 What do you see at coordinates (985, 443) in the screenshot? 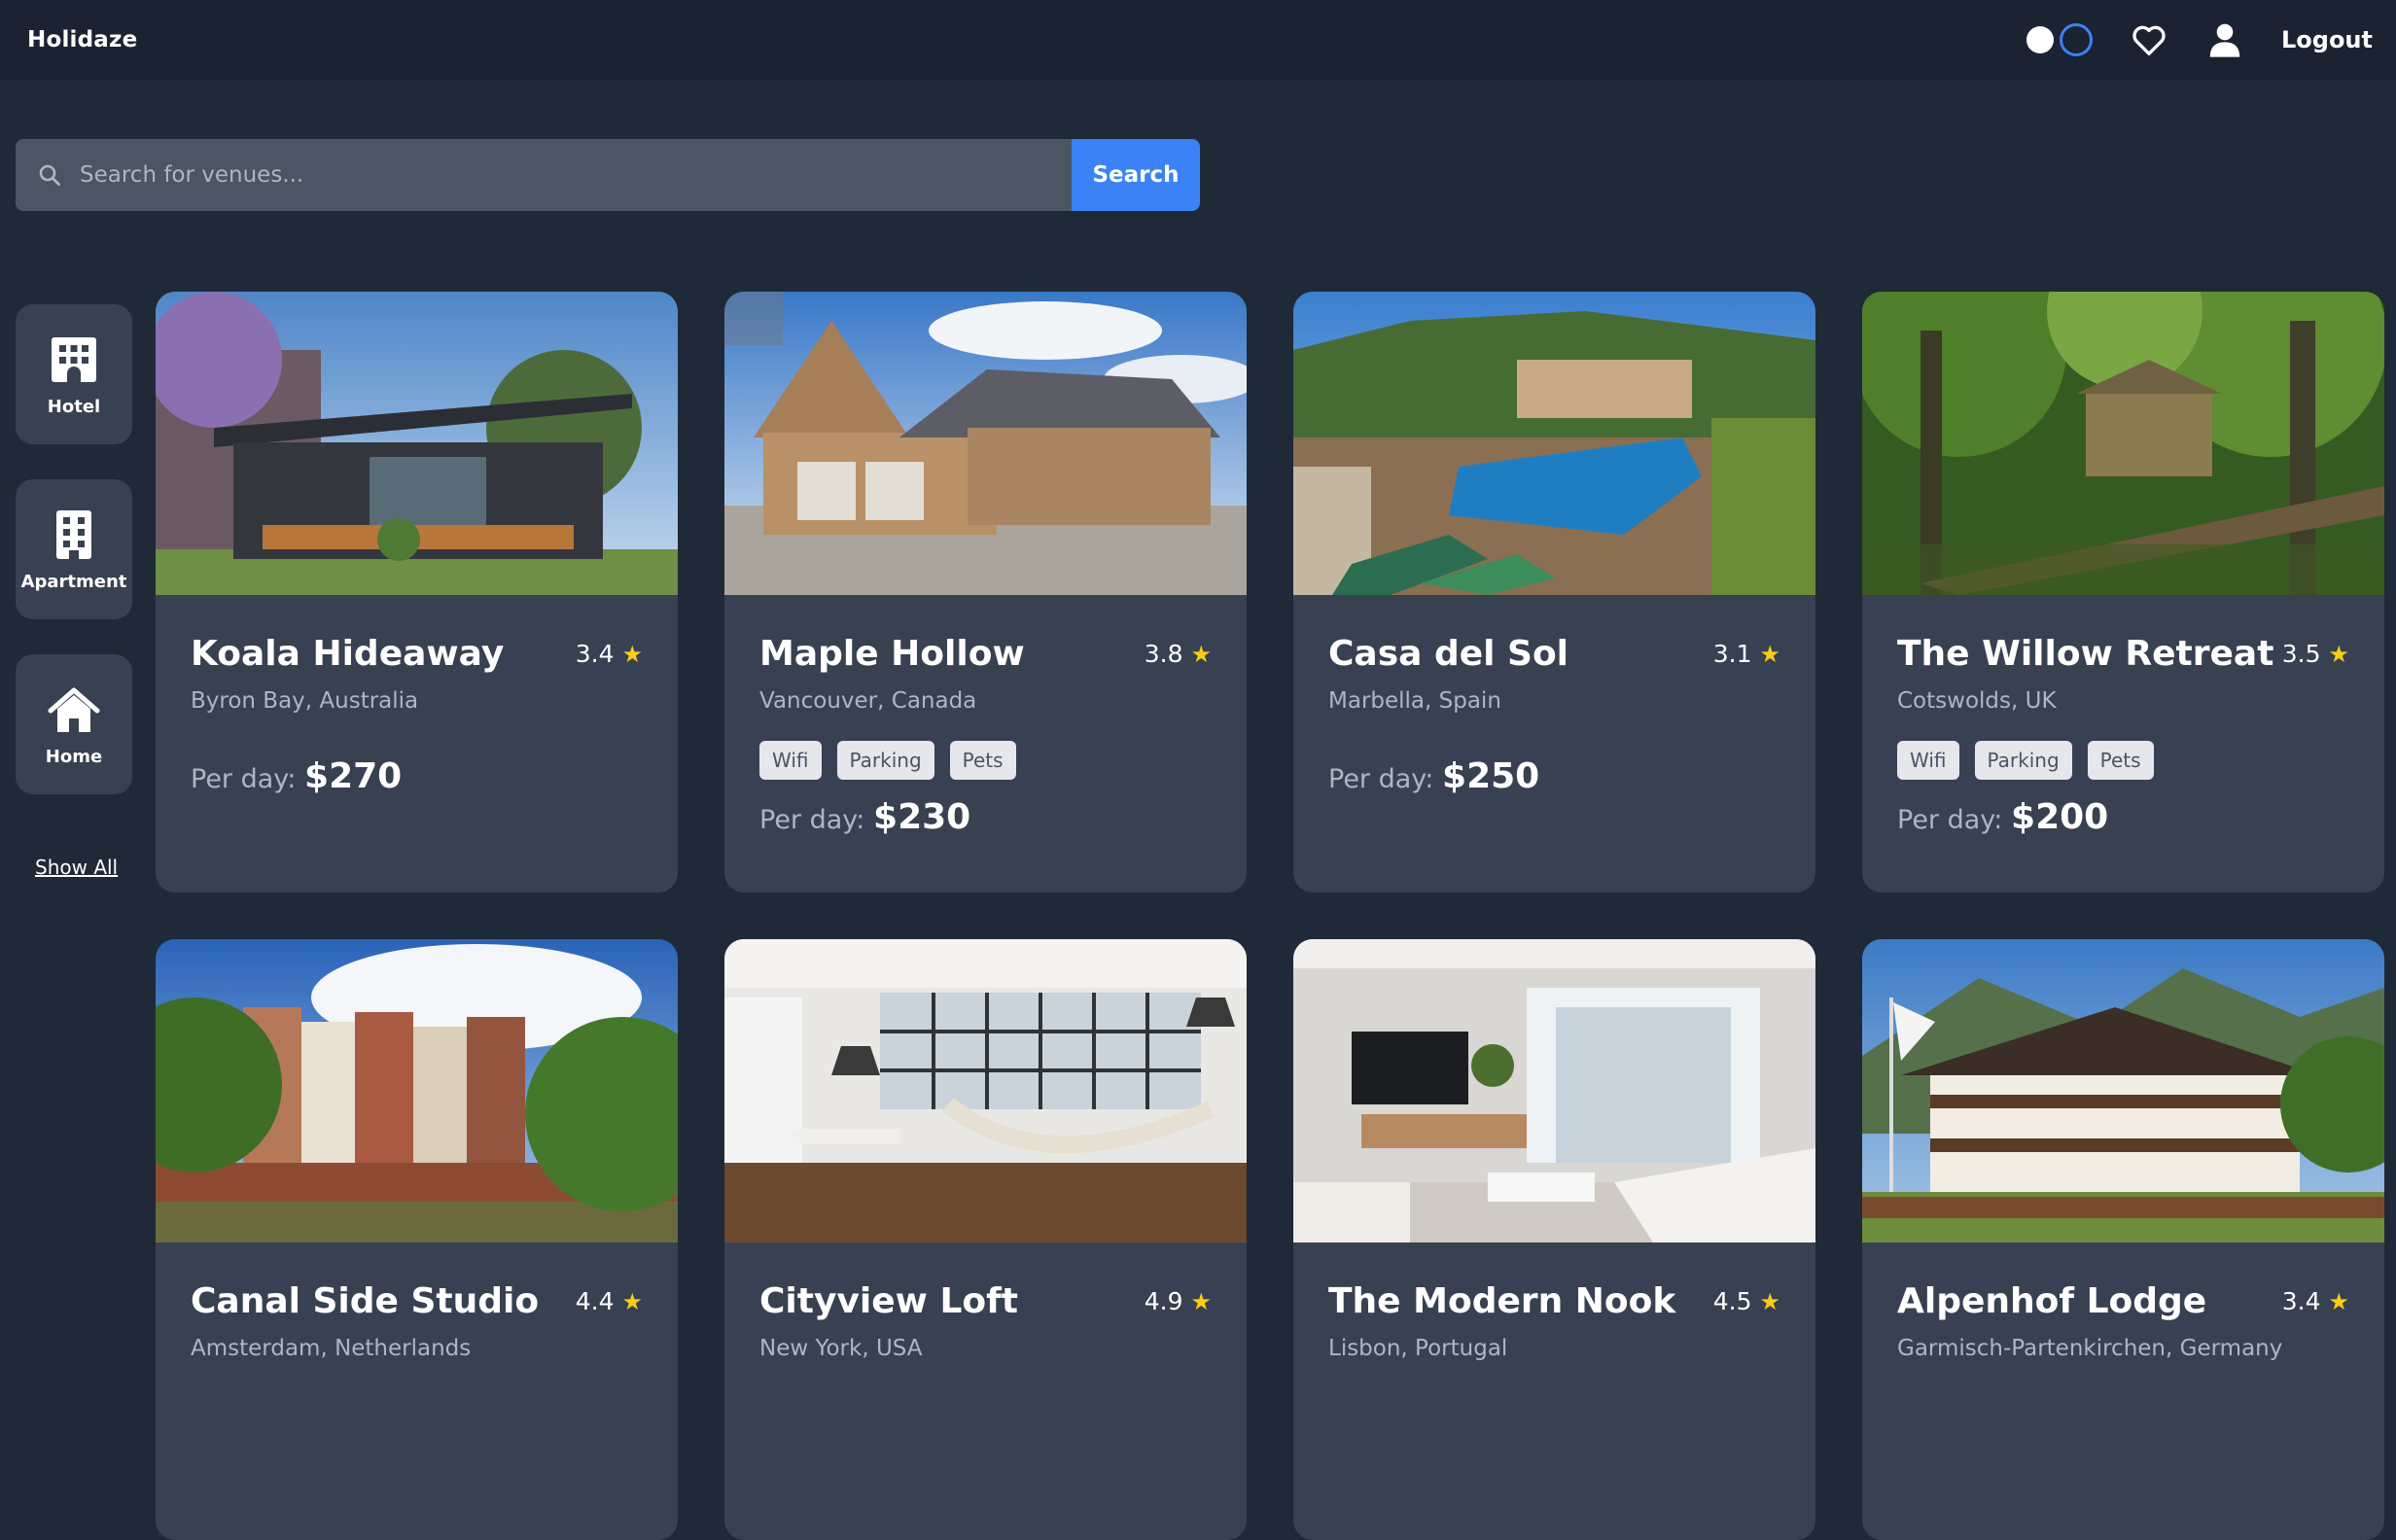
I see `brick-house-photo` at bounding box center [985, 443].